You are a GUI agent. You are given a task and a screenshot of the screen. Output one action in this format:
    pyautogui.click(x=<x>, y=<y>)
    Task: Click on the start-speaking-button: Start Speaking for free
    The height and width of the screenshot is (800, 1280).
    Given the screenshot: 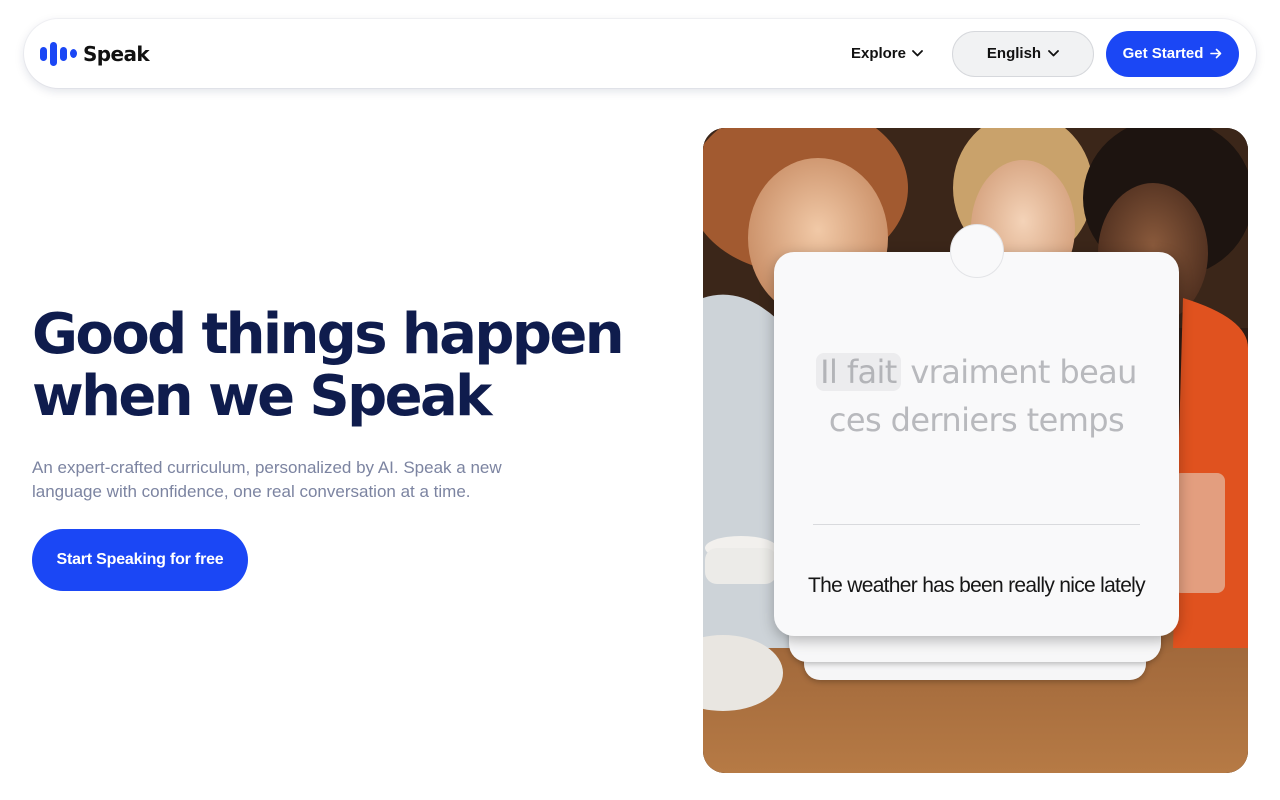 What is the action you would take?
    pyautogui.click(x=140, y=560)
    